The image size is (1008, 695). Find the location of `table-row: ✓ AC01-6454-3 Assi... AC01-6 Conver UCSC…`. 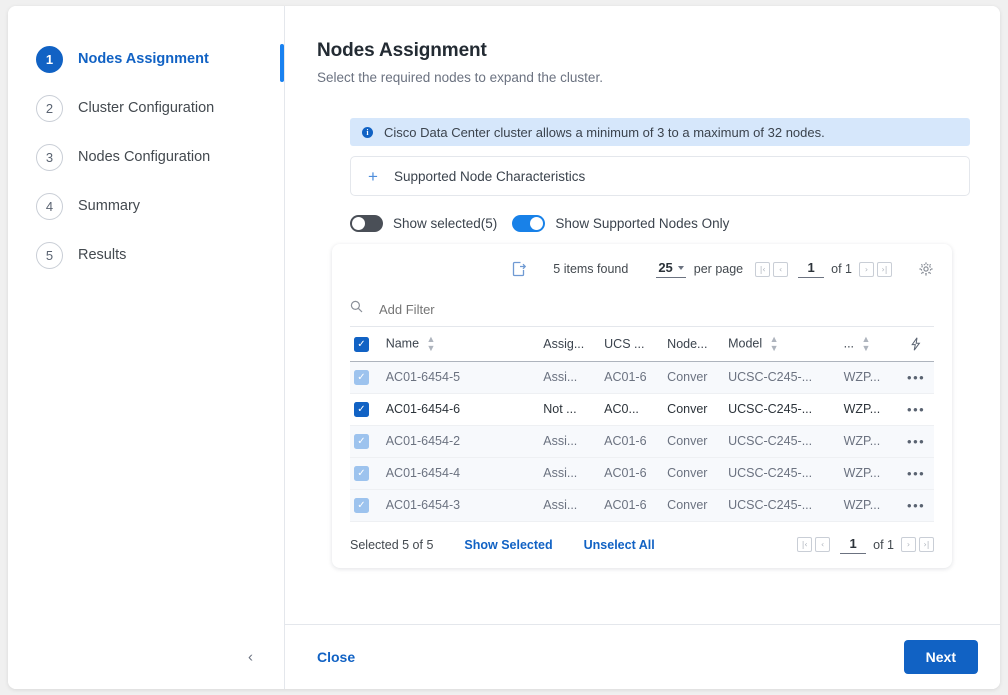

table-row: ✓ AC01-6454-3 Assi... AC01-6 Conver UCSC… is located at coordinates (642, 505).